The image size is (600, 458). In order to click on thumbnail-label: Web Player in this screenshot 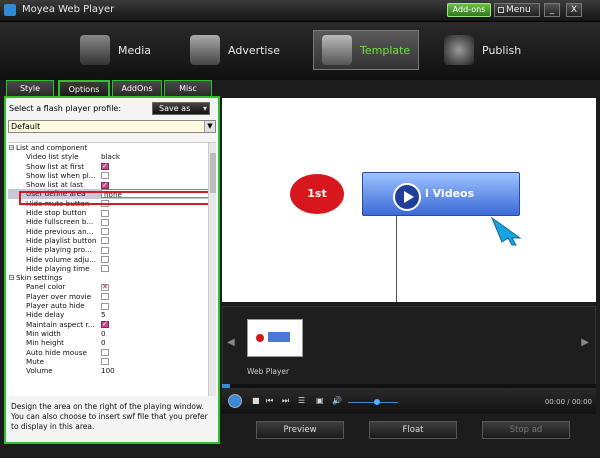, I will do `click(268, 371)`.